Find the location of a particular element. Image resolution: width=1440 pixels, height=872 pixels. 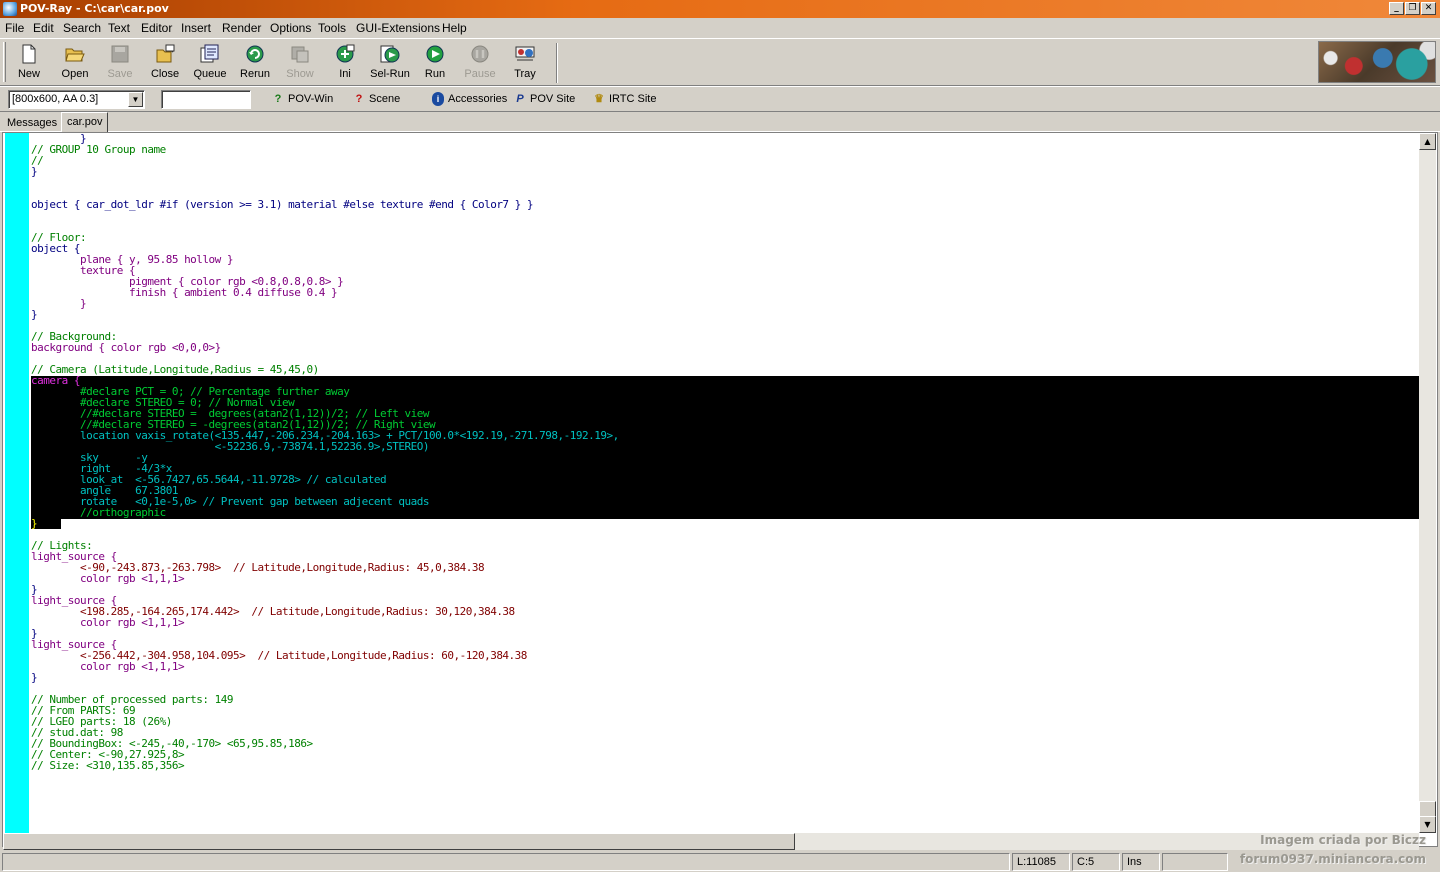

run-label: Run is located at coordinates (435, 74).